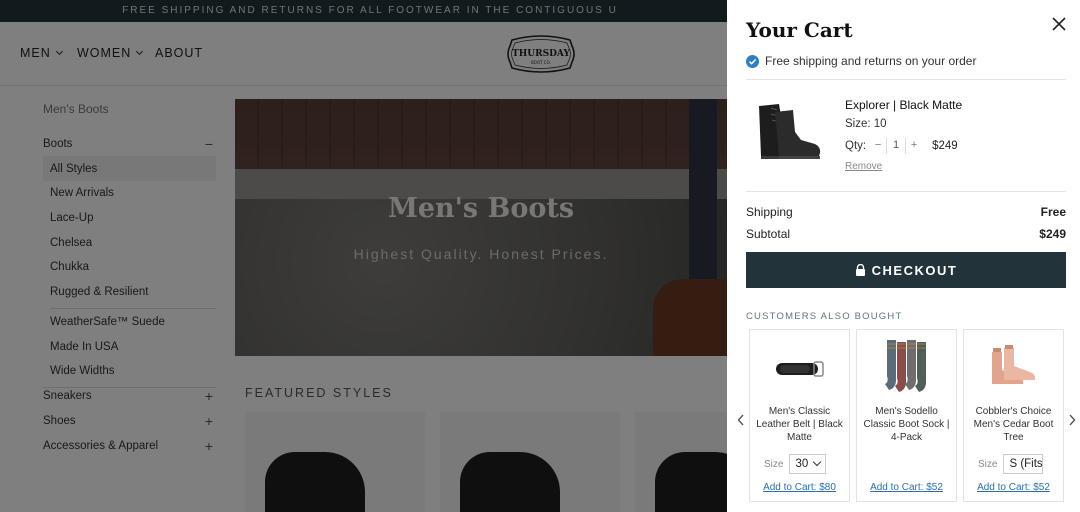 The image size is (1080, 512). Describe the element at coordinates (906, 234) in the screenshot. I see `subtotal-row: Subtotal $249` at that location.